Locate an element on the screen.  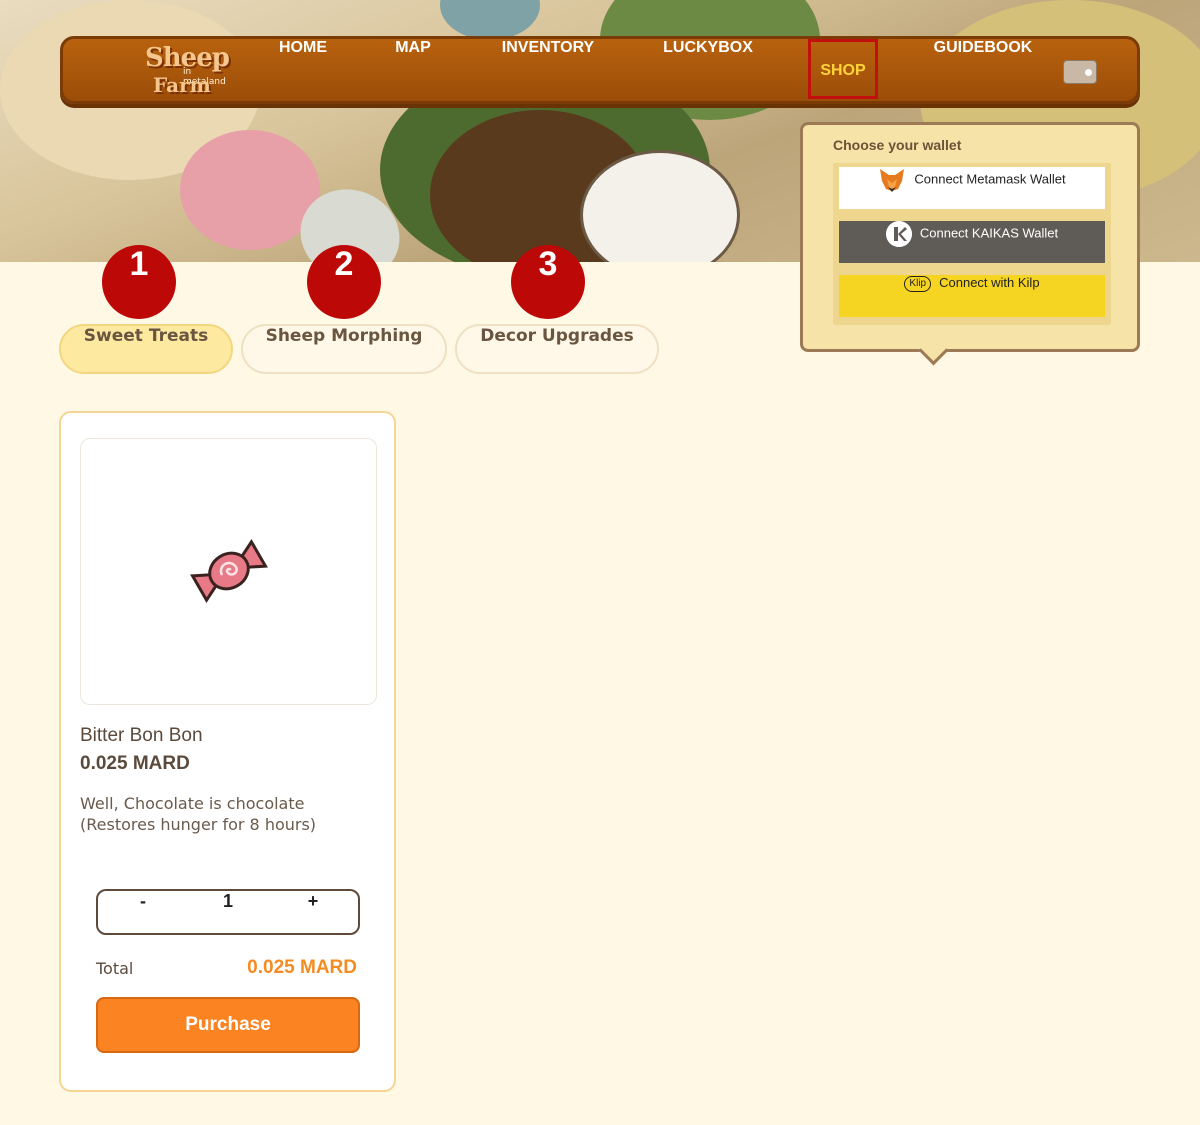
nav-shop: SHOP is located at coordinates (843, 69).